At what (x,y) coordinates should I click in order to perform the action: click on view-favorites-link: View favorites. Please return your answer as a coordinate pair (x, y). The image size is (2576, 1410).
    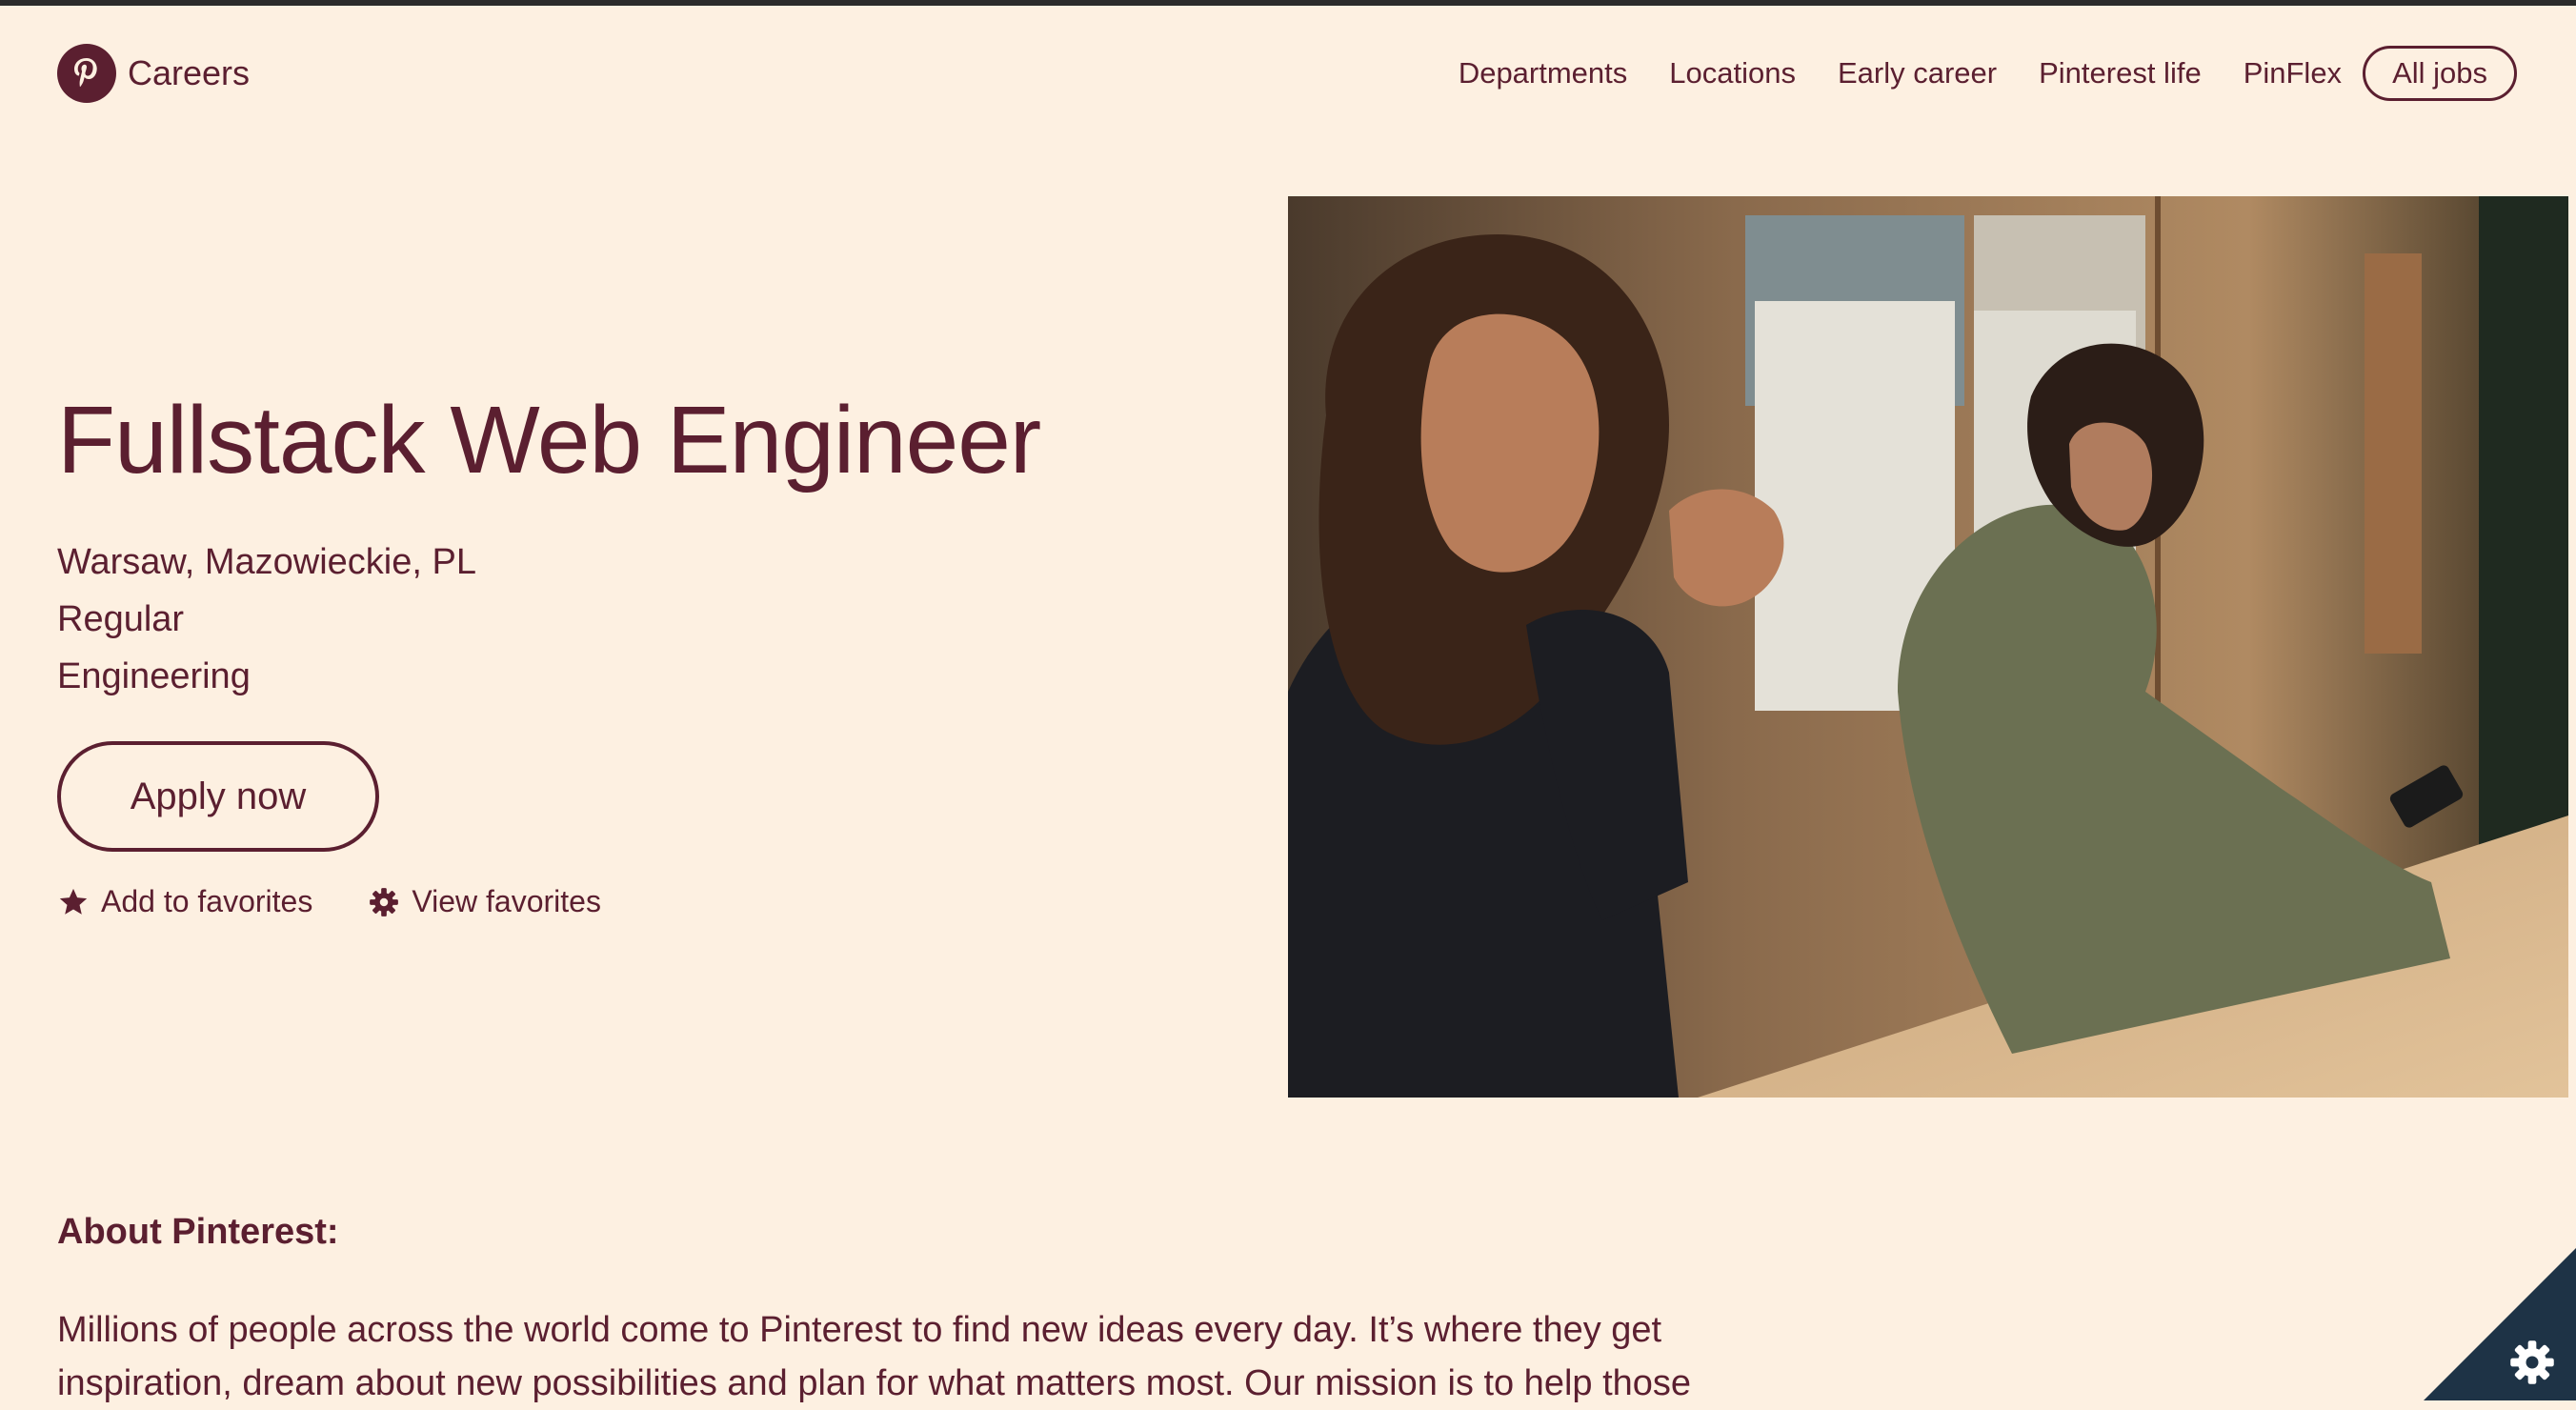
    Looking at the image, I should click on (484, 901).